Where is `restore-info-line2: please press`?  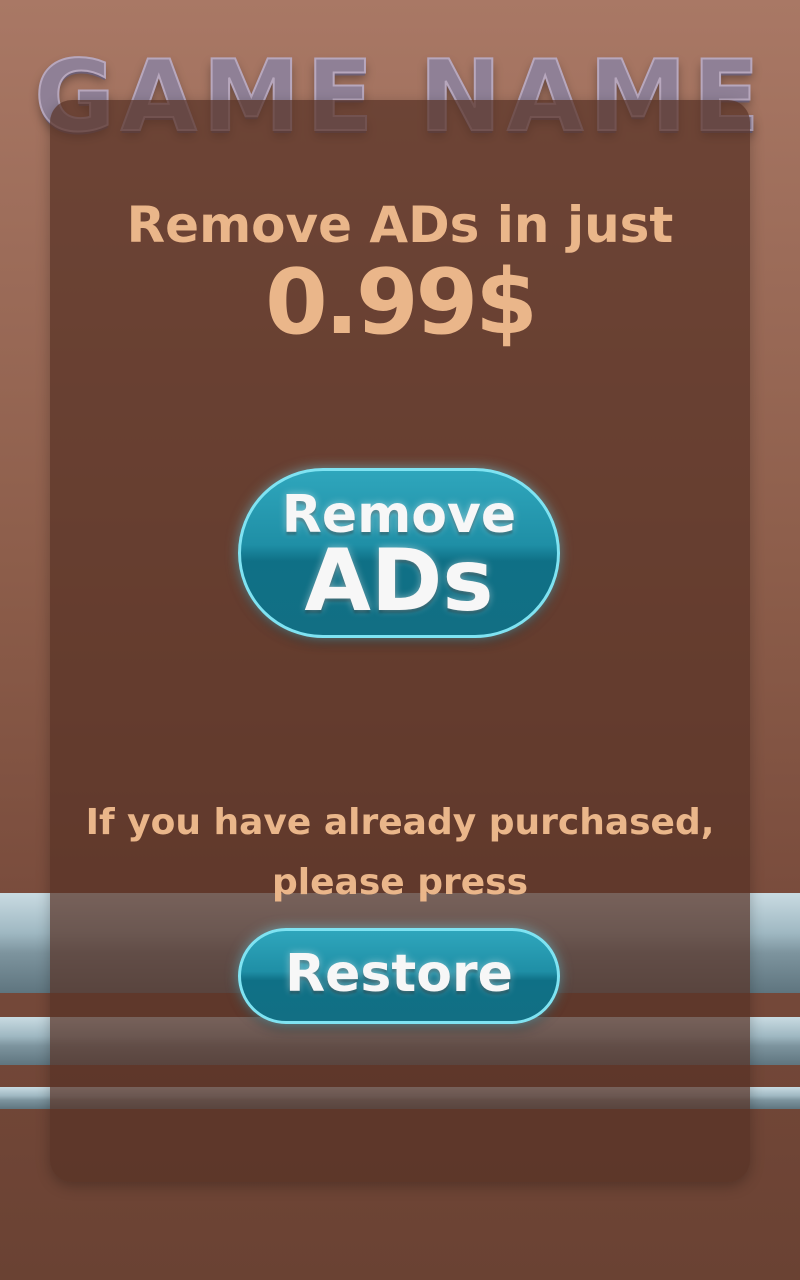
restore-info-line2: please press is located at coordinates (400, 882).